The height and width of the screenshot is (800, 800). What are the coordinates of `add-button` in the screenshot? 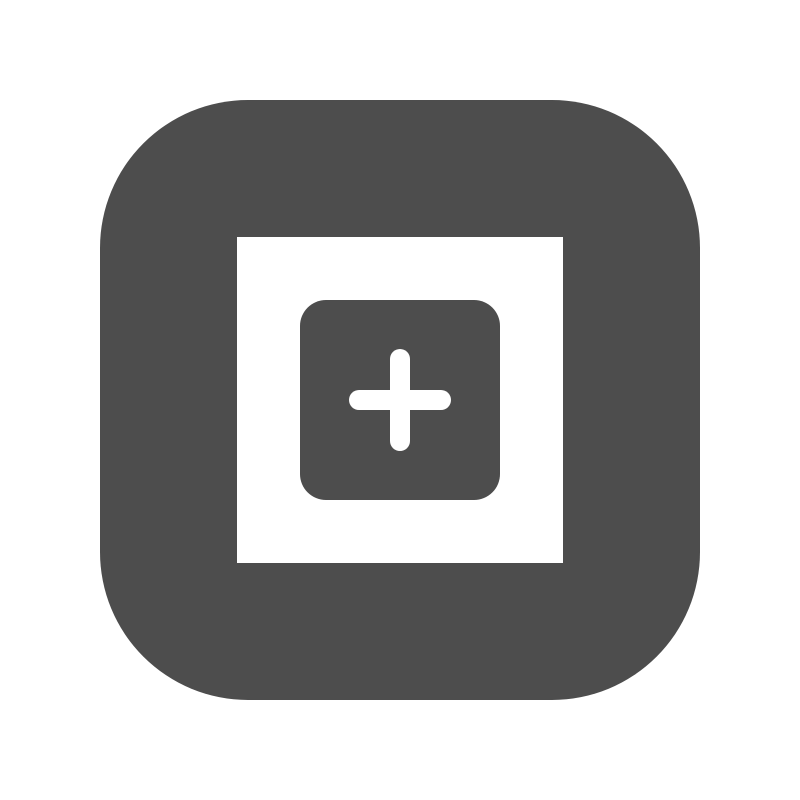 It's located at (400, 400).